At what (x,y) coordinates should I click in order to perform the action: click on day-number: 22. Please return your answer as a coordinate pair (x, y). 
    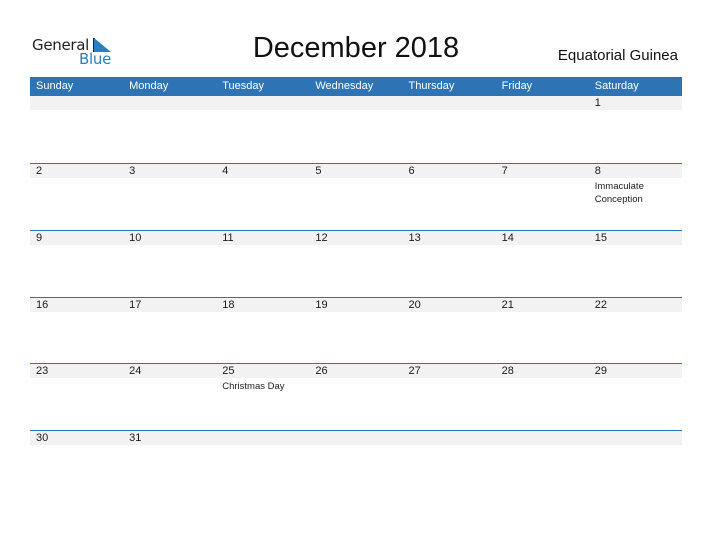
    Looking at the image, I should click on (635, 305).